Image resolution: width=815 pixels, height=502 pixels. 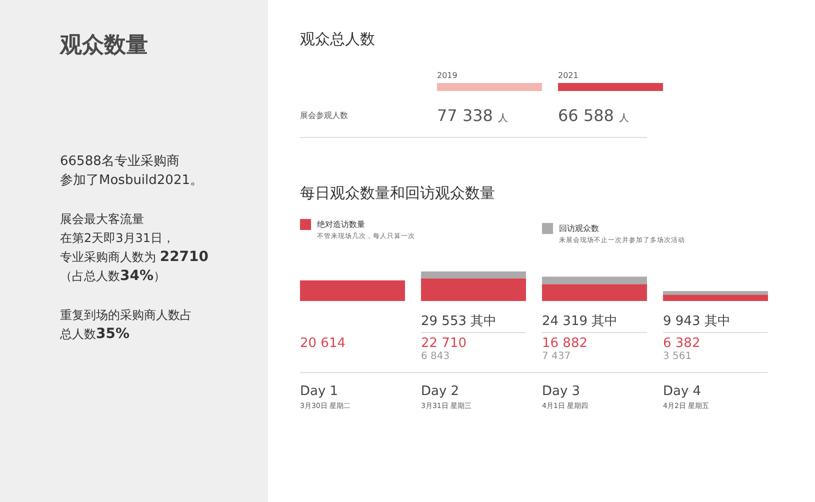 I want to click on year-label: 2021, so click(x=569, y=75).